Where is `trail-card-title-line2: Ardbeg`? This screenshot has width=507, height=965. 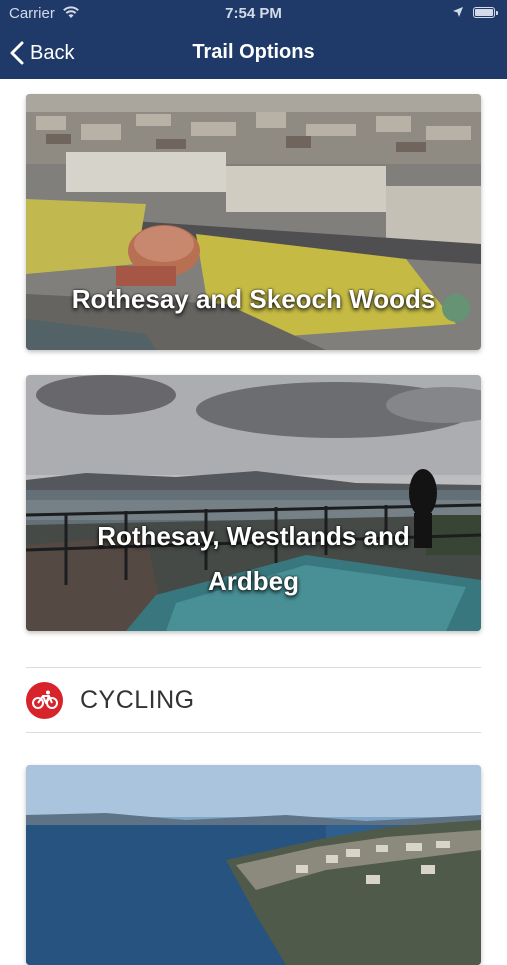
trail-card-title-line2: Ardbeg is located at coordinates (253, 581).